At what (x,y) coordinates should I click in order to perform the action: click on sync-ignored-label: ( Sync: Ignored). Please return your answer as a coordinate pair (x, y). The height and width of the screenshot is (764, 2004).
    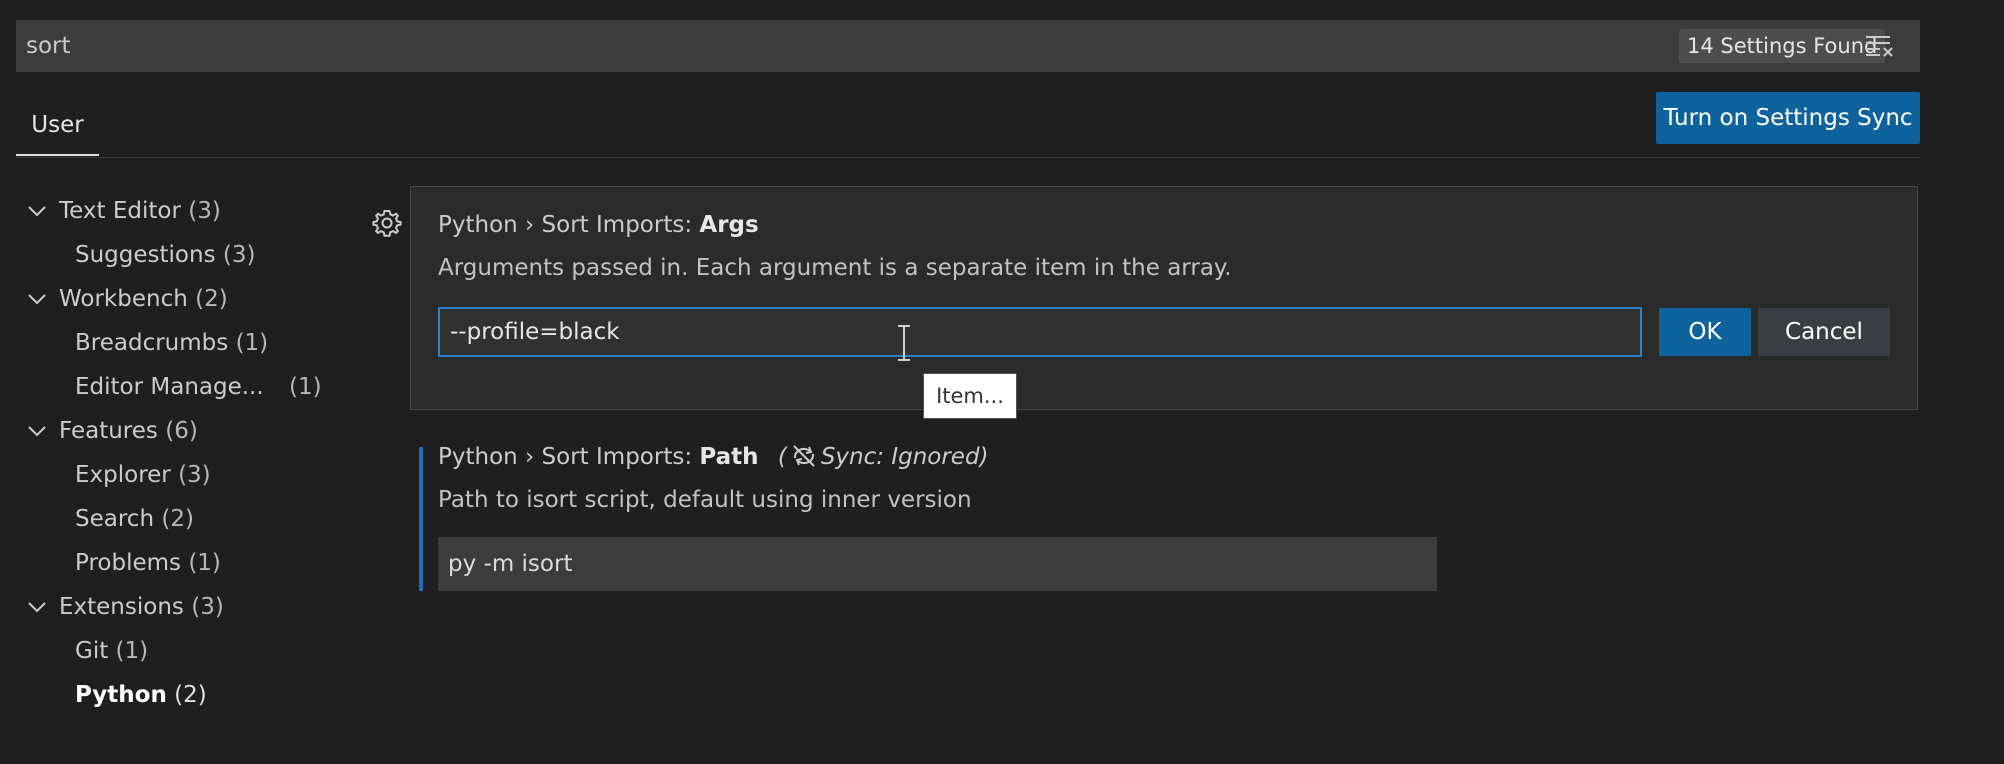
    Looking at the image, I should click on (883, 457).